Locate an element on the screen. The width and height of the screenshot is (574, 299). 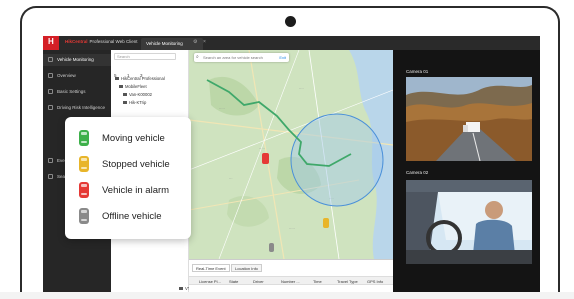
overview-icon is located at coordinates (50, 75).